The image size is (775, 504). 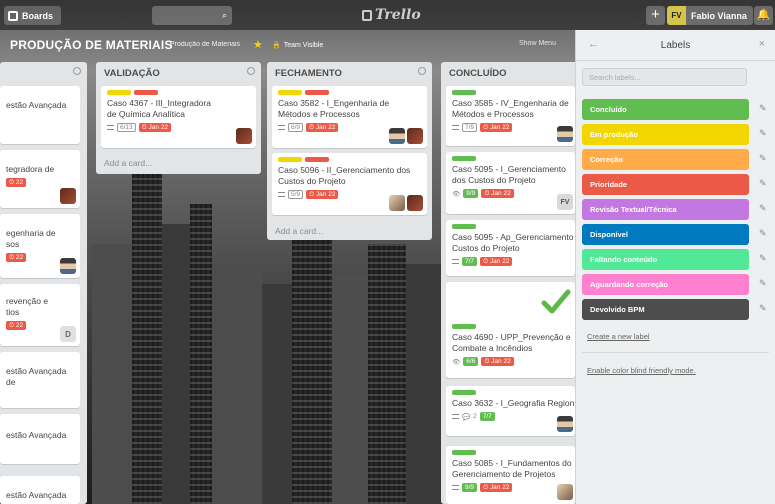 What do you see at coordinates (205, 44) in the screenshot?
I see `board-organization-chip: Produção de Materiais` at bounding box center [205, 44].